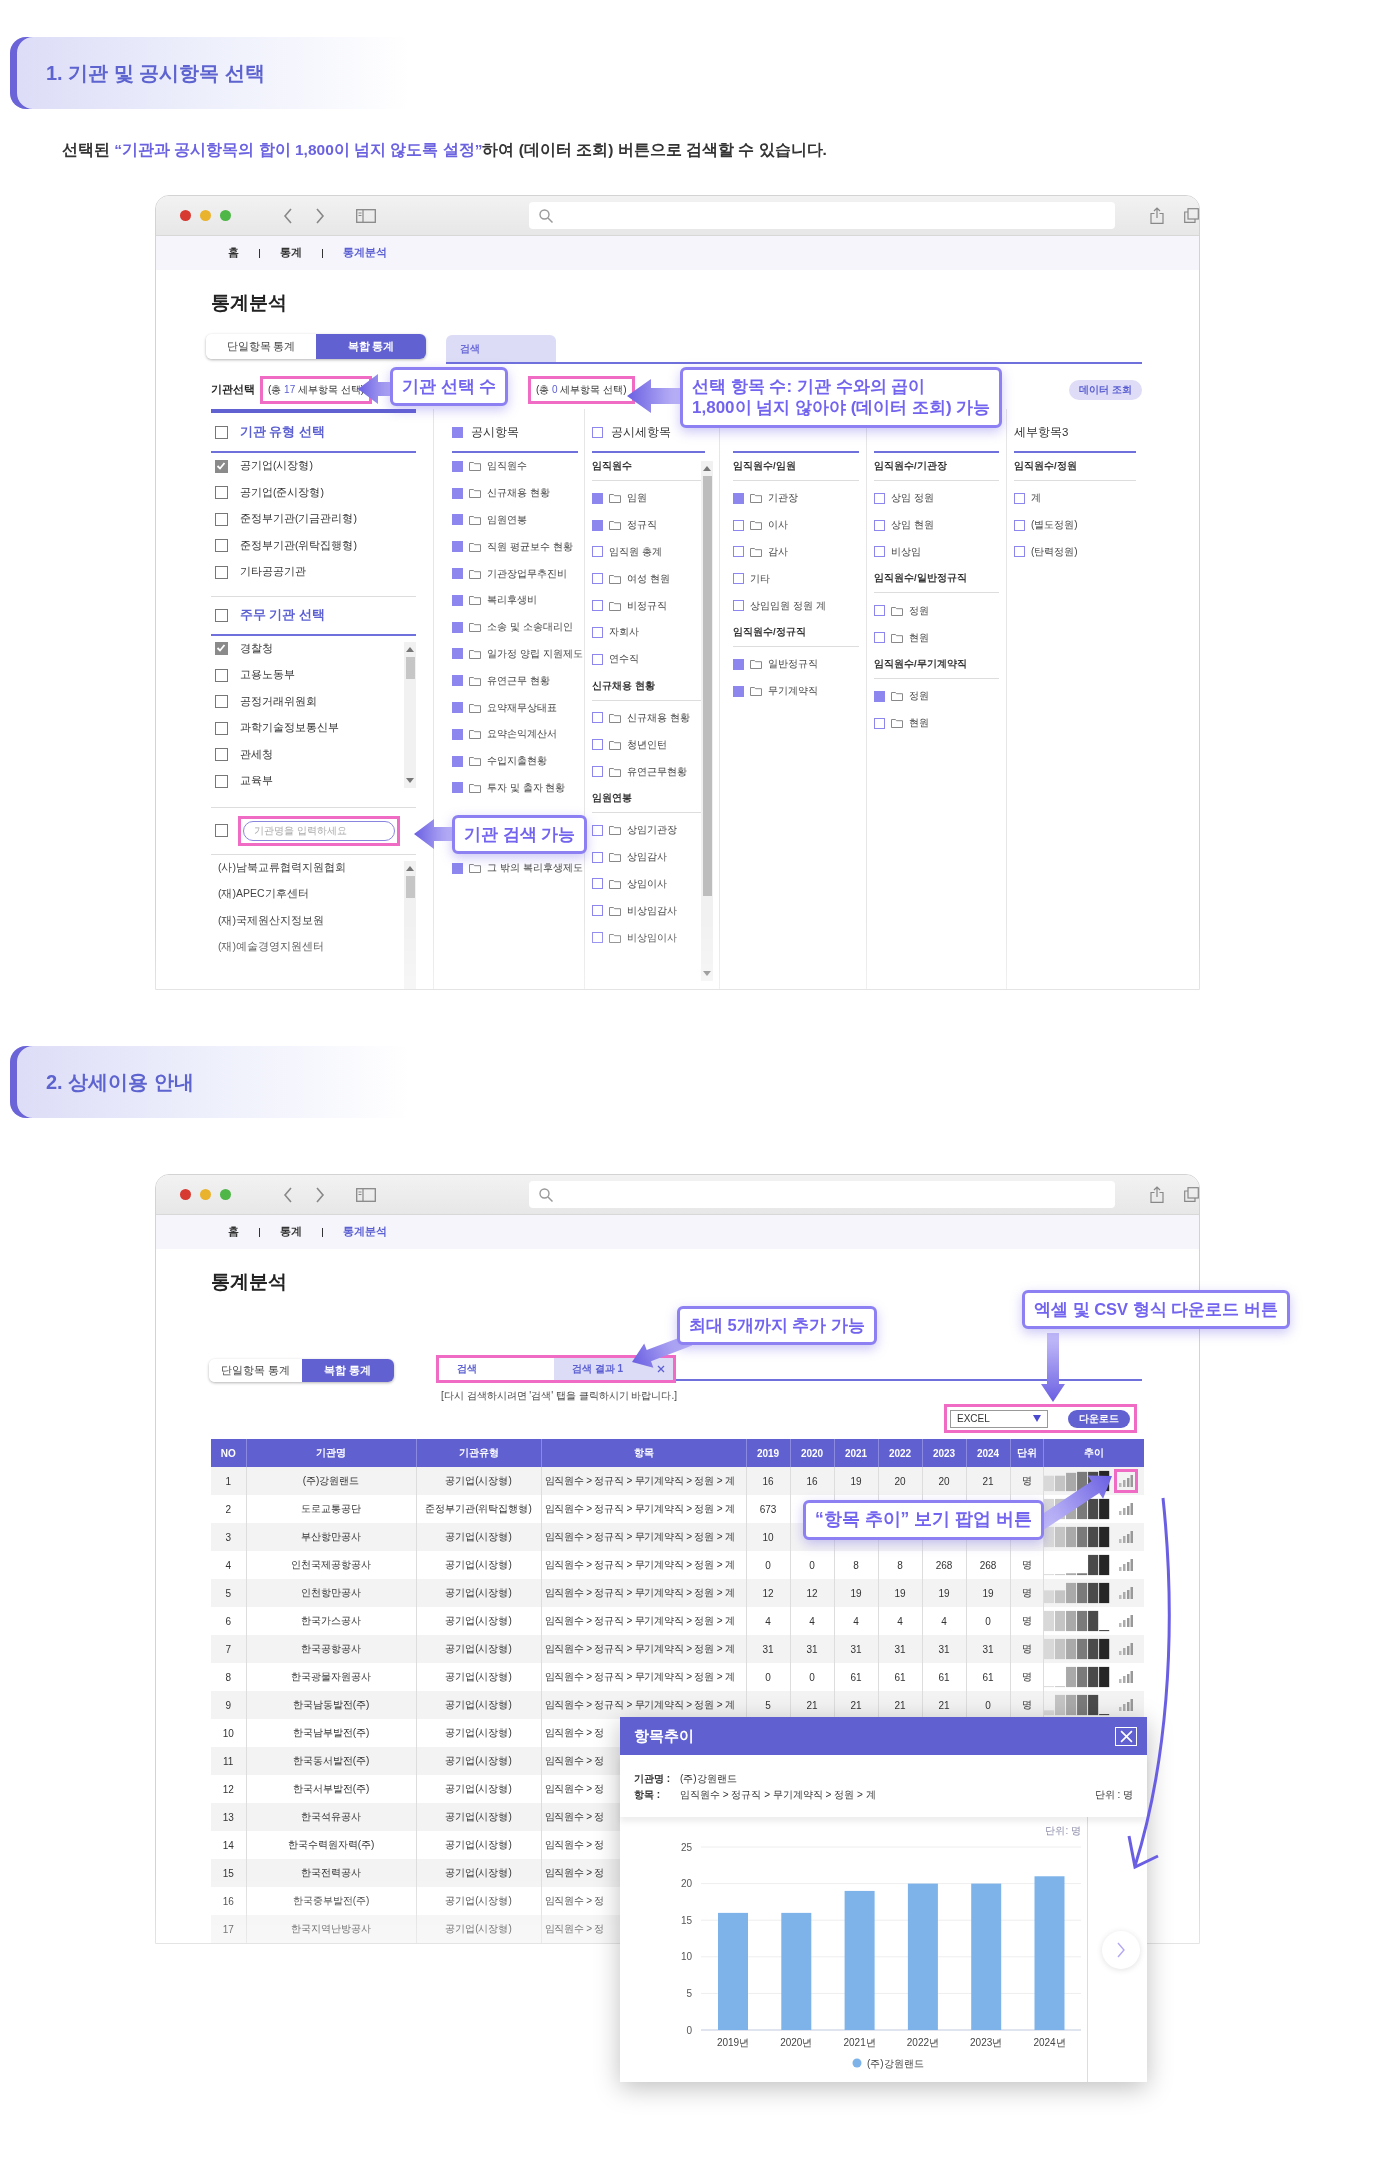  What do you see at coordinates (307, 894) in the screenshot?
I see `list-item: (재)APEC기후센터` at bounding box center [307, 894].